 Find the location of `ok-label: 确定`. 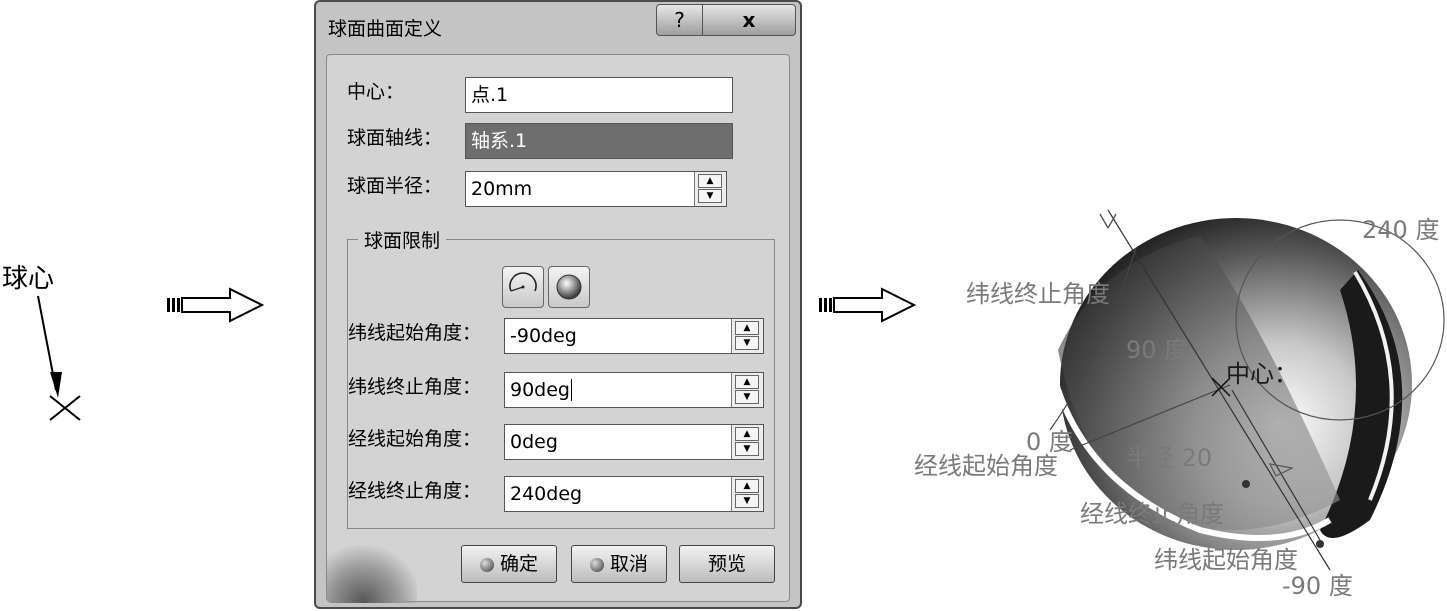

ok-label: 确定 is located at coordinates (518, 564).